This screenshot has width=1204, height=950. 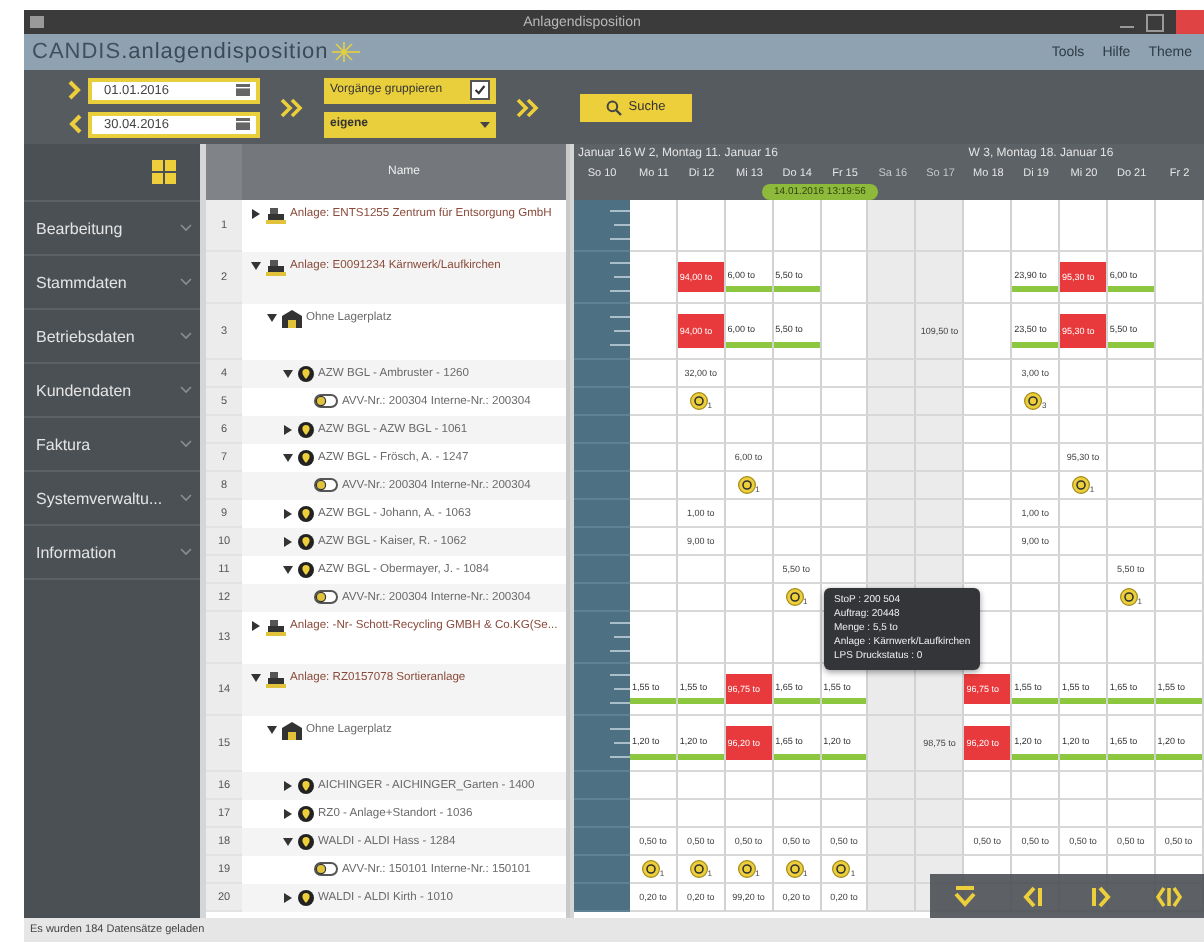 I want to click on app-icon, so click(x=37, y=22).